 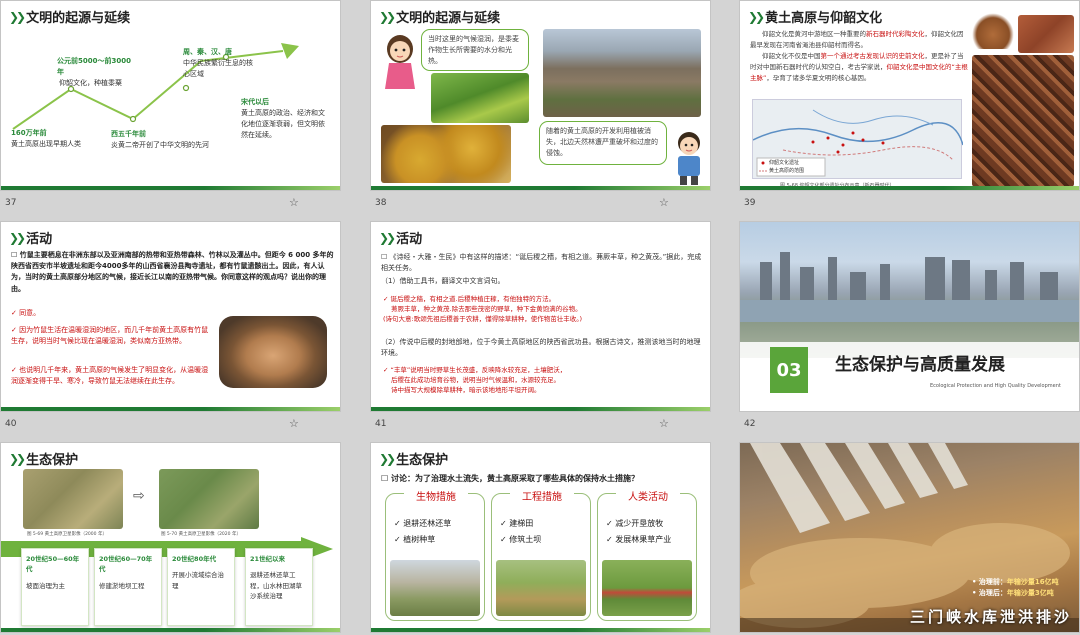 I want to click on timeline-point-5: 宋代以后 黄土高原的政治、经济和文化地位逐渐衰弱，但文明依然在延续。, so click(x=286, y=118).